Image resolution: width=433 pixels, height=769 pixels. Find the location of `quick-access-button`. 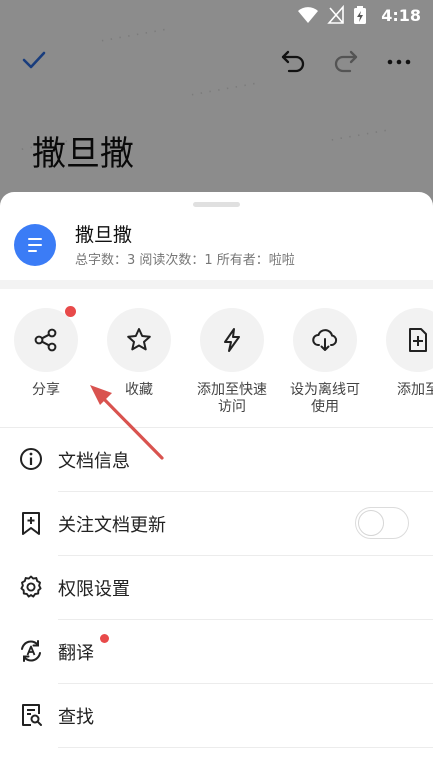

quick-access-button is located at coordinates (232, 340).